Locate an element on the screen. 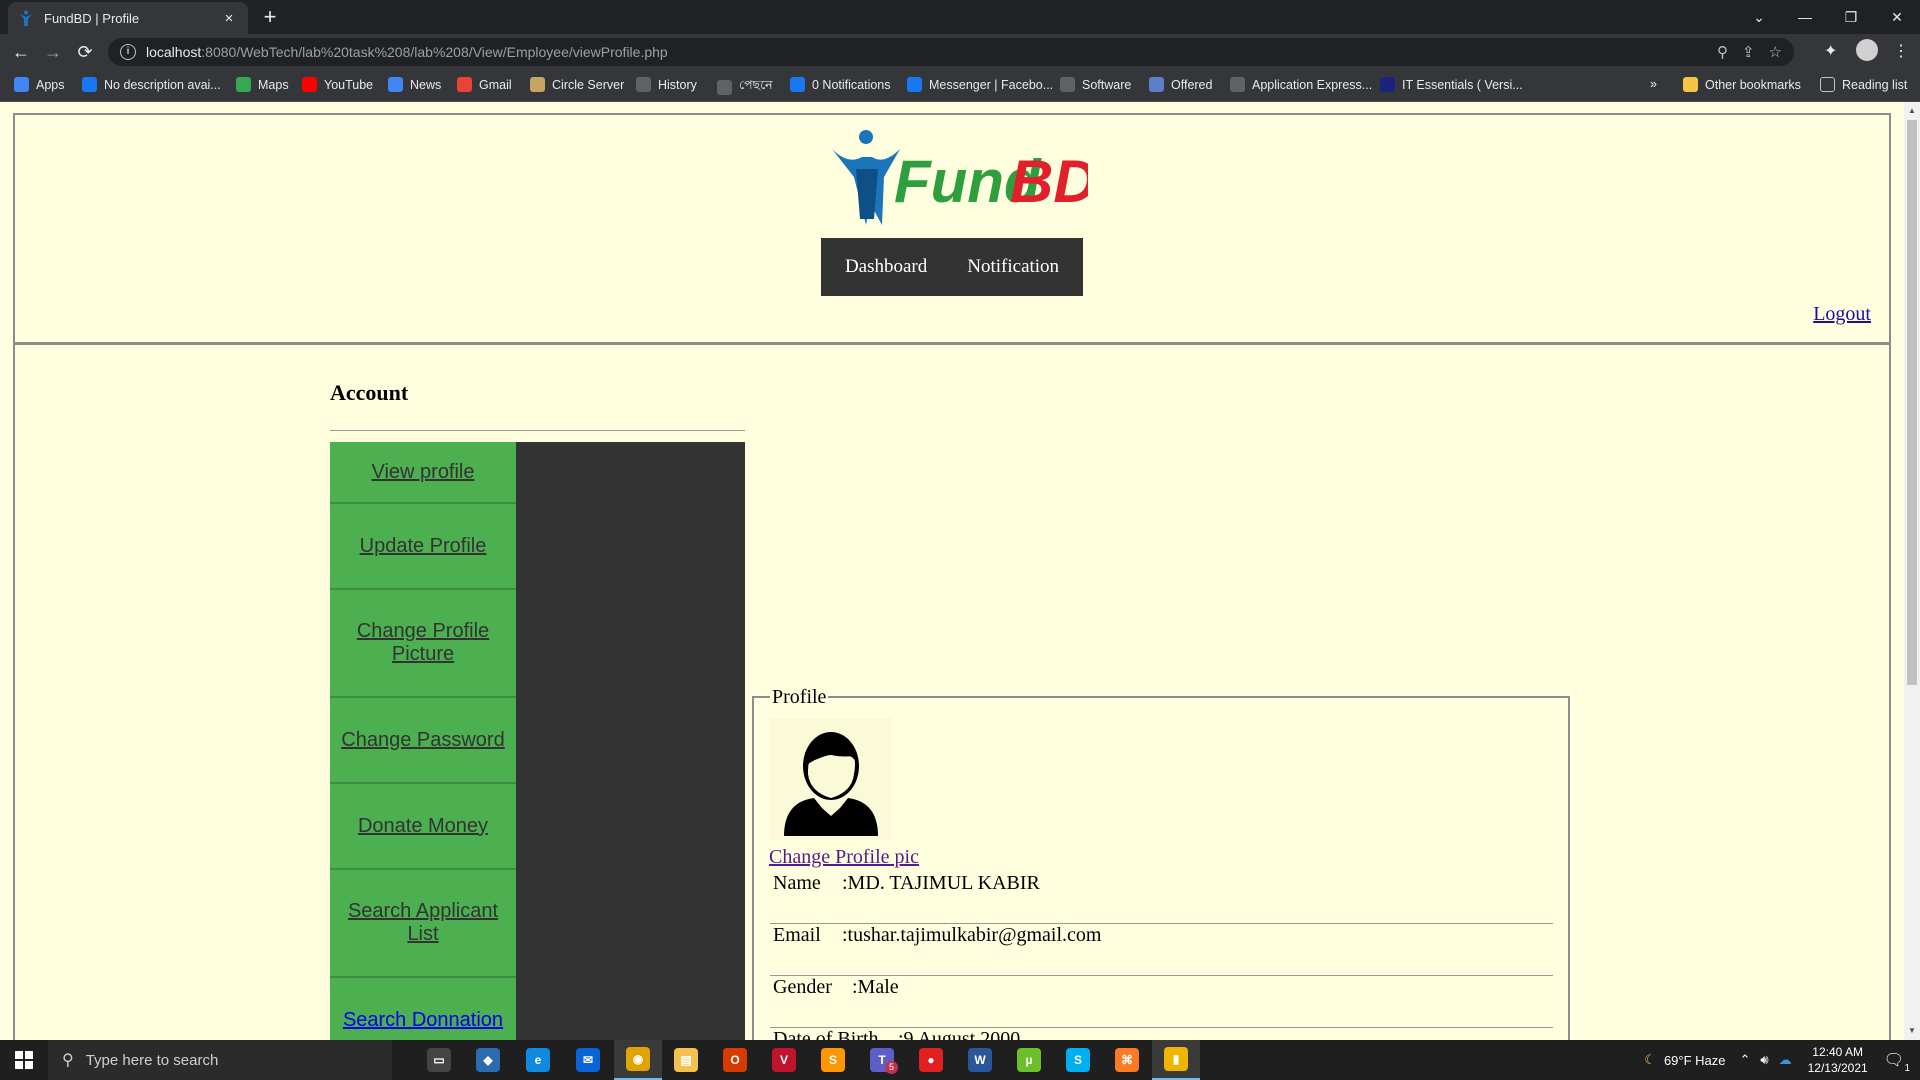 Image resolution: width=1920 pixels, height=1080 pixels. notification-center-icon: 🗨︎ 1 is located at coordinates (1897, 1062).